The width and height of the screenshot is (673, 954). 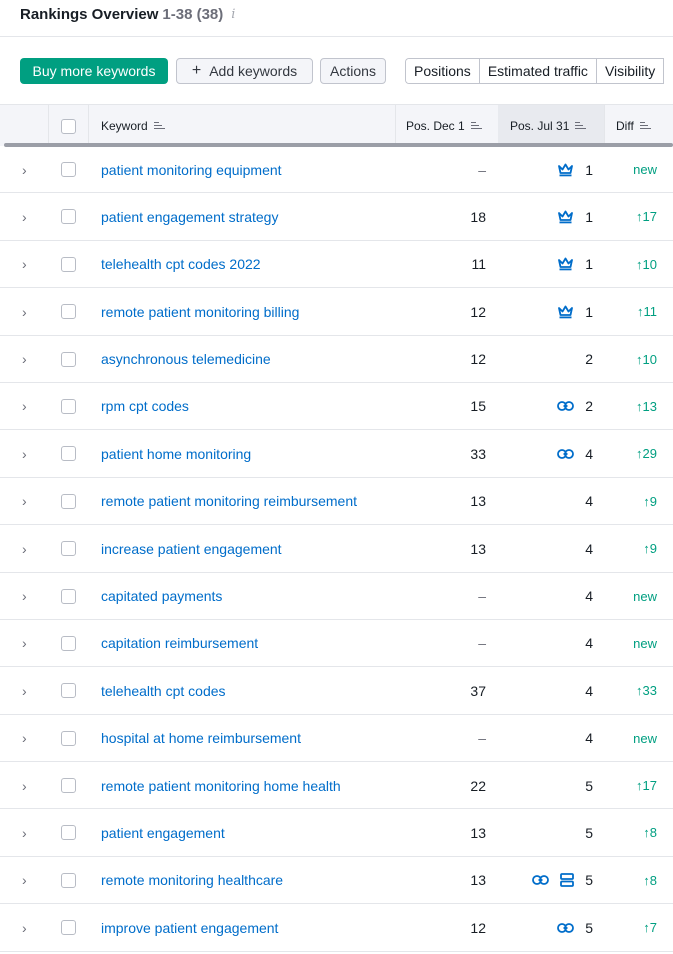 I want to click on table-row: › patient engagement strategy 18 1 ↑17, so click(x=336, y=217).